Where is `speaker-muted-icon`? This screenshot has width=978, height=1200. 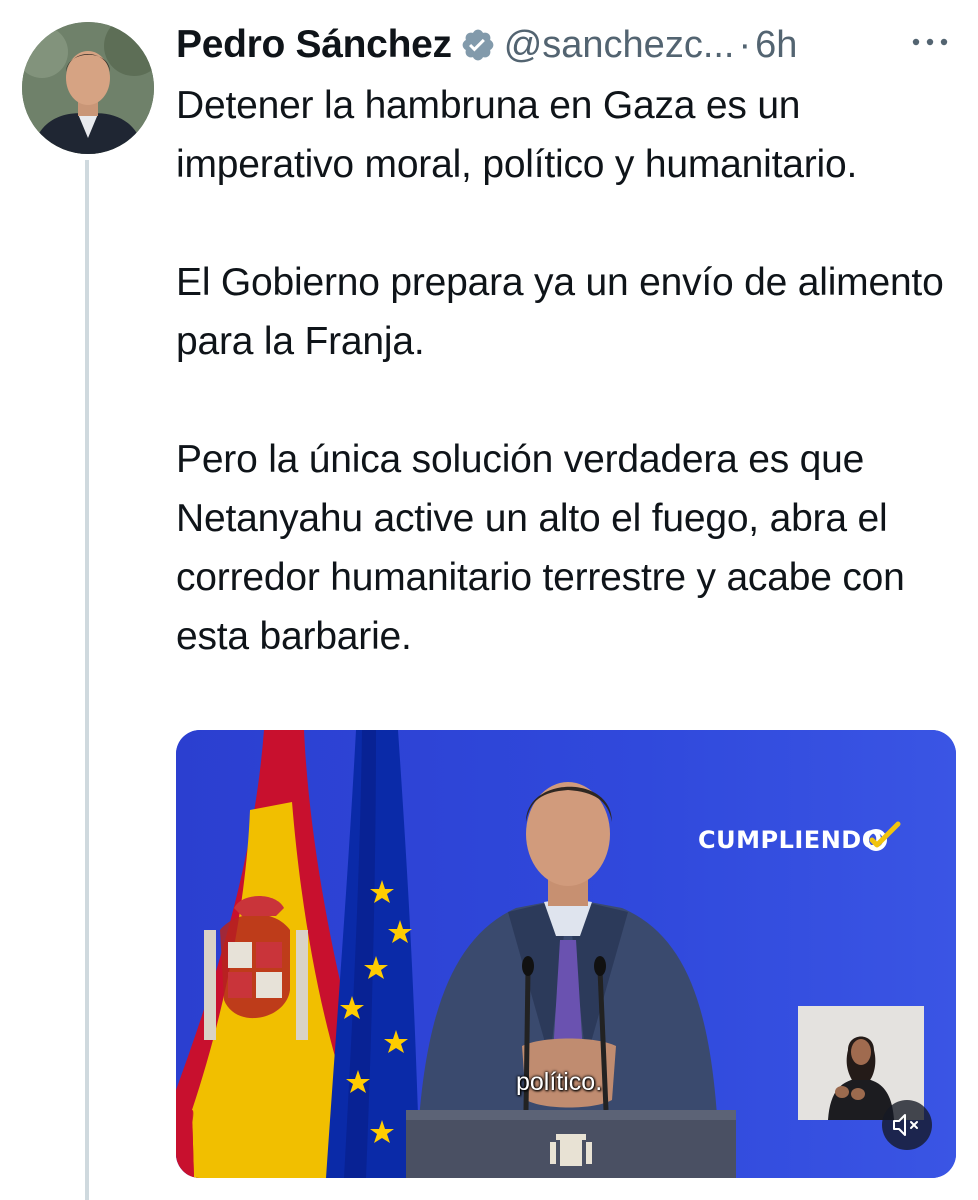
speaker-muted-icon is located at coordinates (905, 1125).